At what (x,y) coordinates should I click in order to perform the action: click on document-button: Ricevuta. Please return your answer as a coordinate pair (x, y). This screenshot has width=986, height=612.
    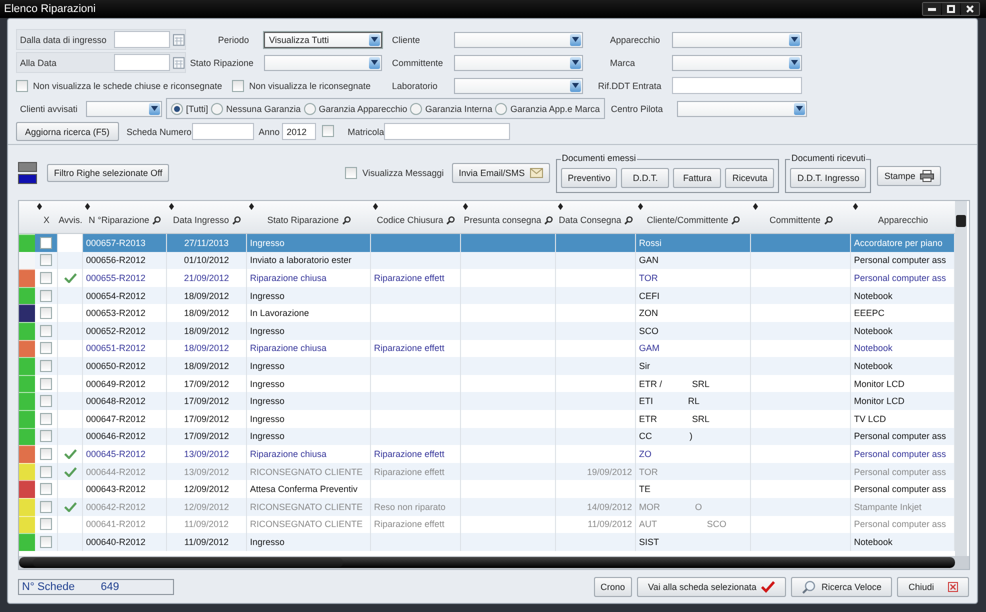
    Looking at the image, I should click on (749, 178).